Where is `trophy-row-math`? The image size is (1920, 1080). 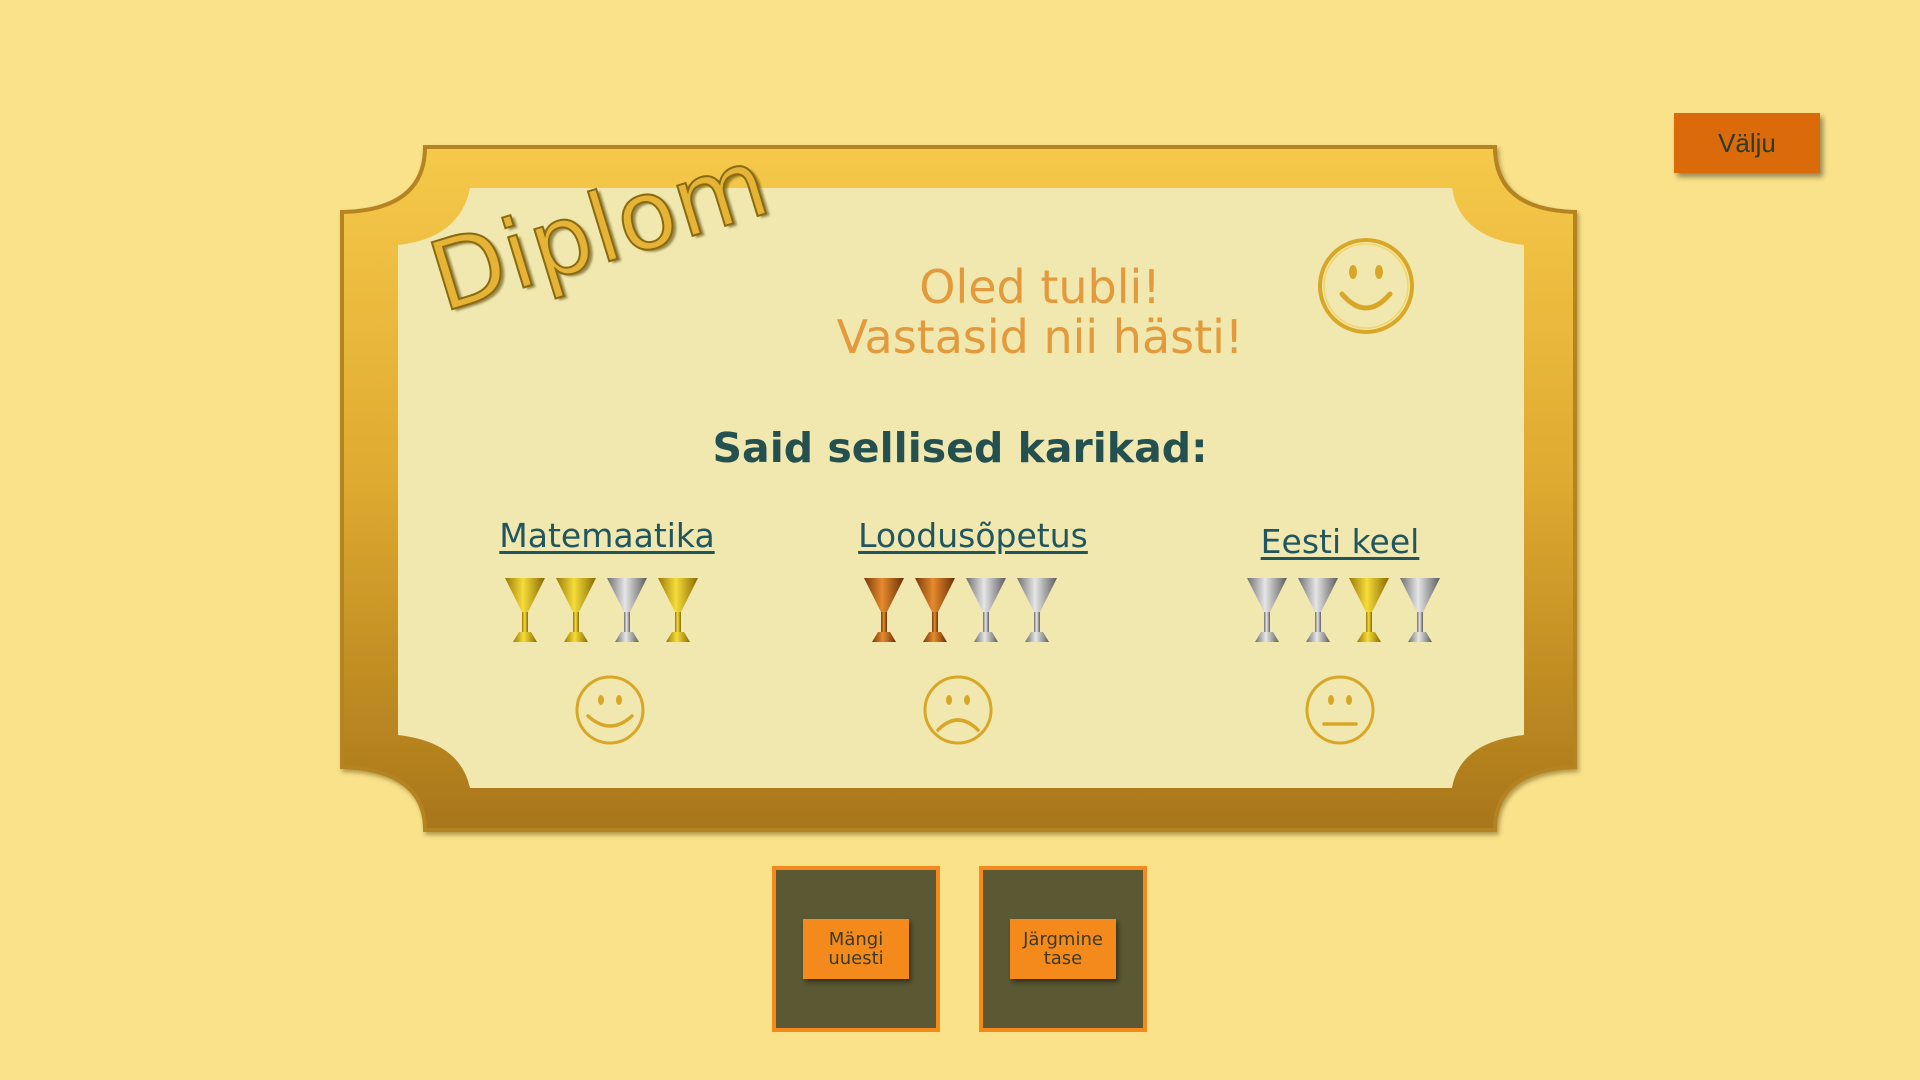 trophy-row-math is located at coordinates (605, 612).